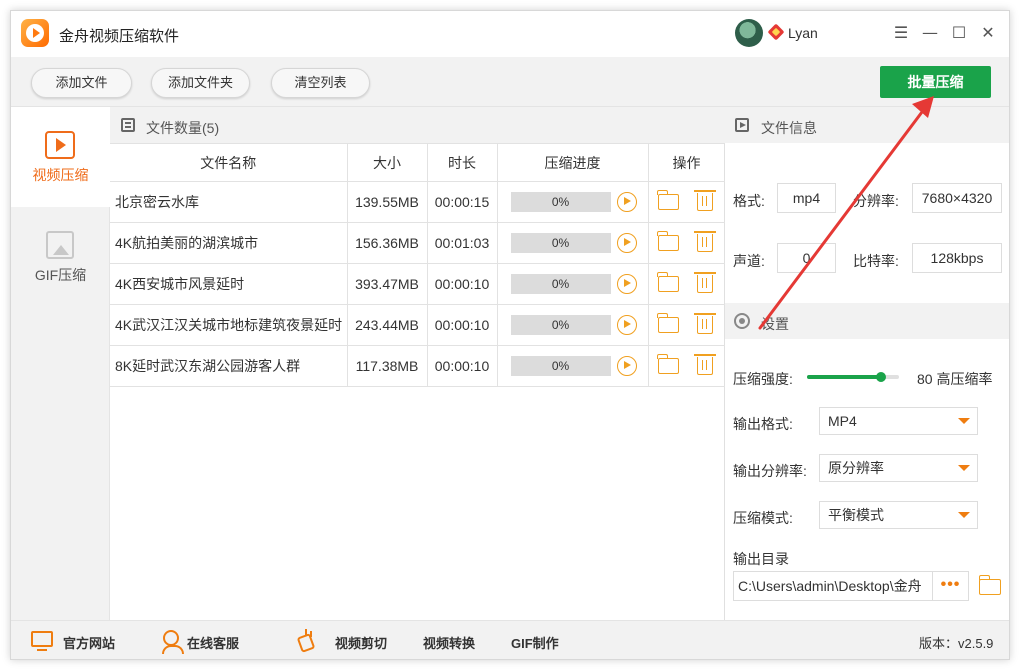 The height and width of the screenshot is (670, 1020). Describe the element at coordinates (763, 379) in the screenshot. I see `strength-label: 压缩强度:` at that location.